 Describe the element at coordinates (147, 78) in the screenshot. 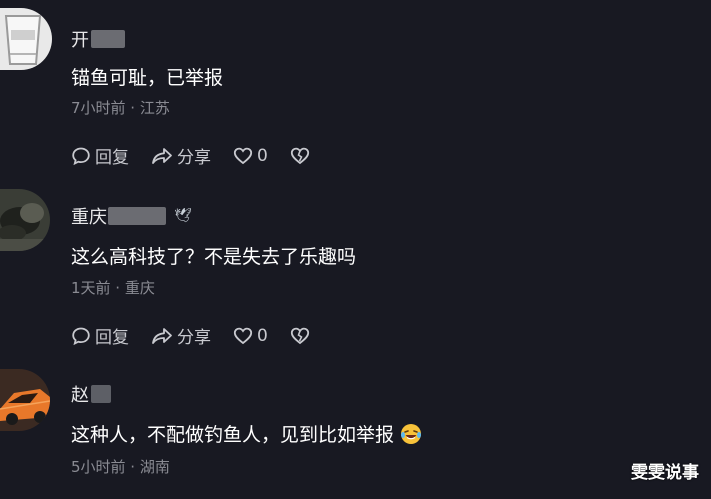

I see `comment-text: 锚鱼可耻，已举报` at that location.